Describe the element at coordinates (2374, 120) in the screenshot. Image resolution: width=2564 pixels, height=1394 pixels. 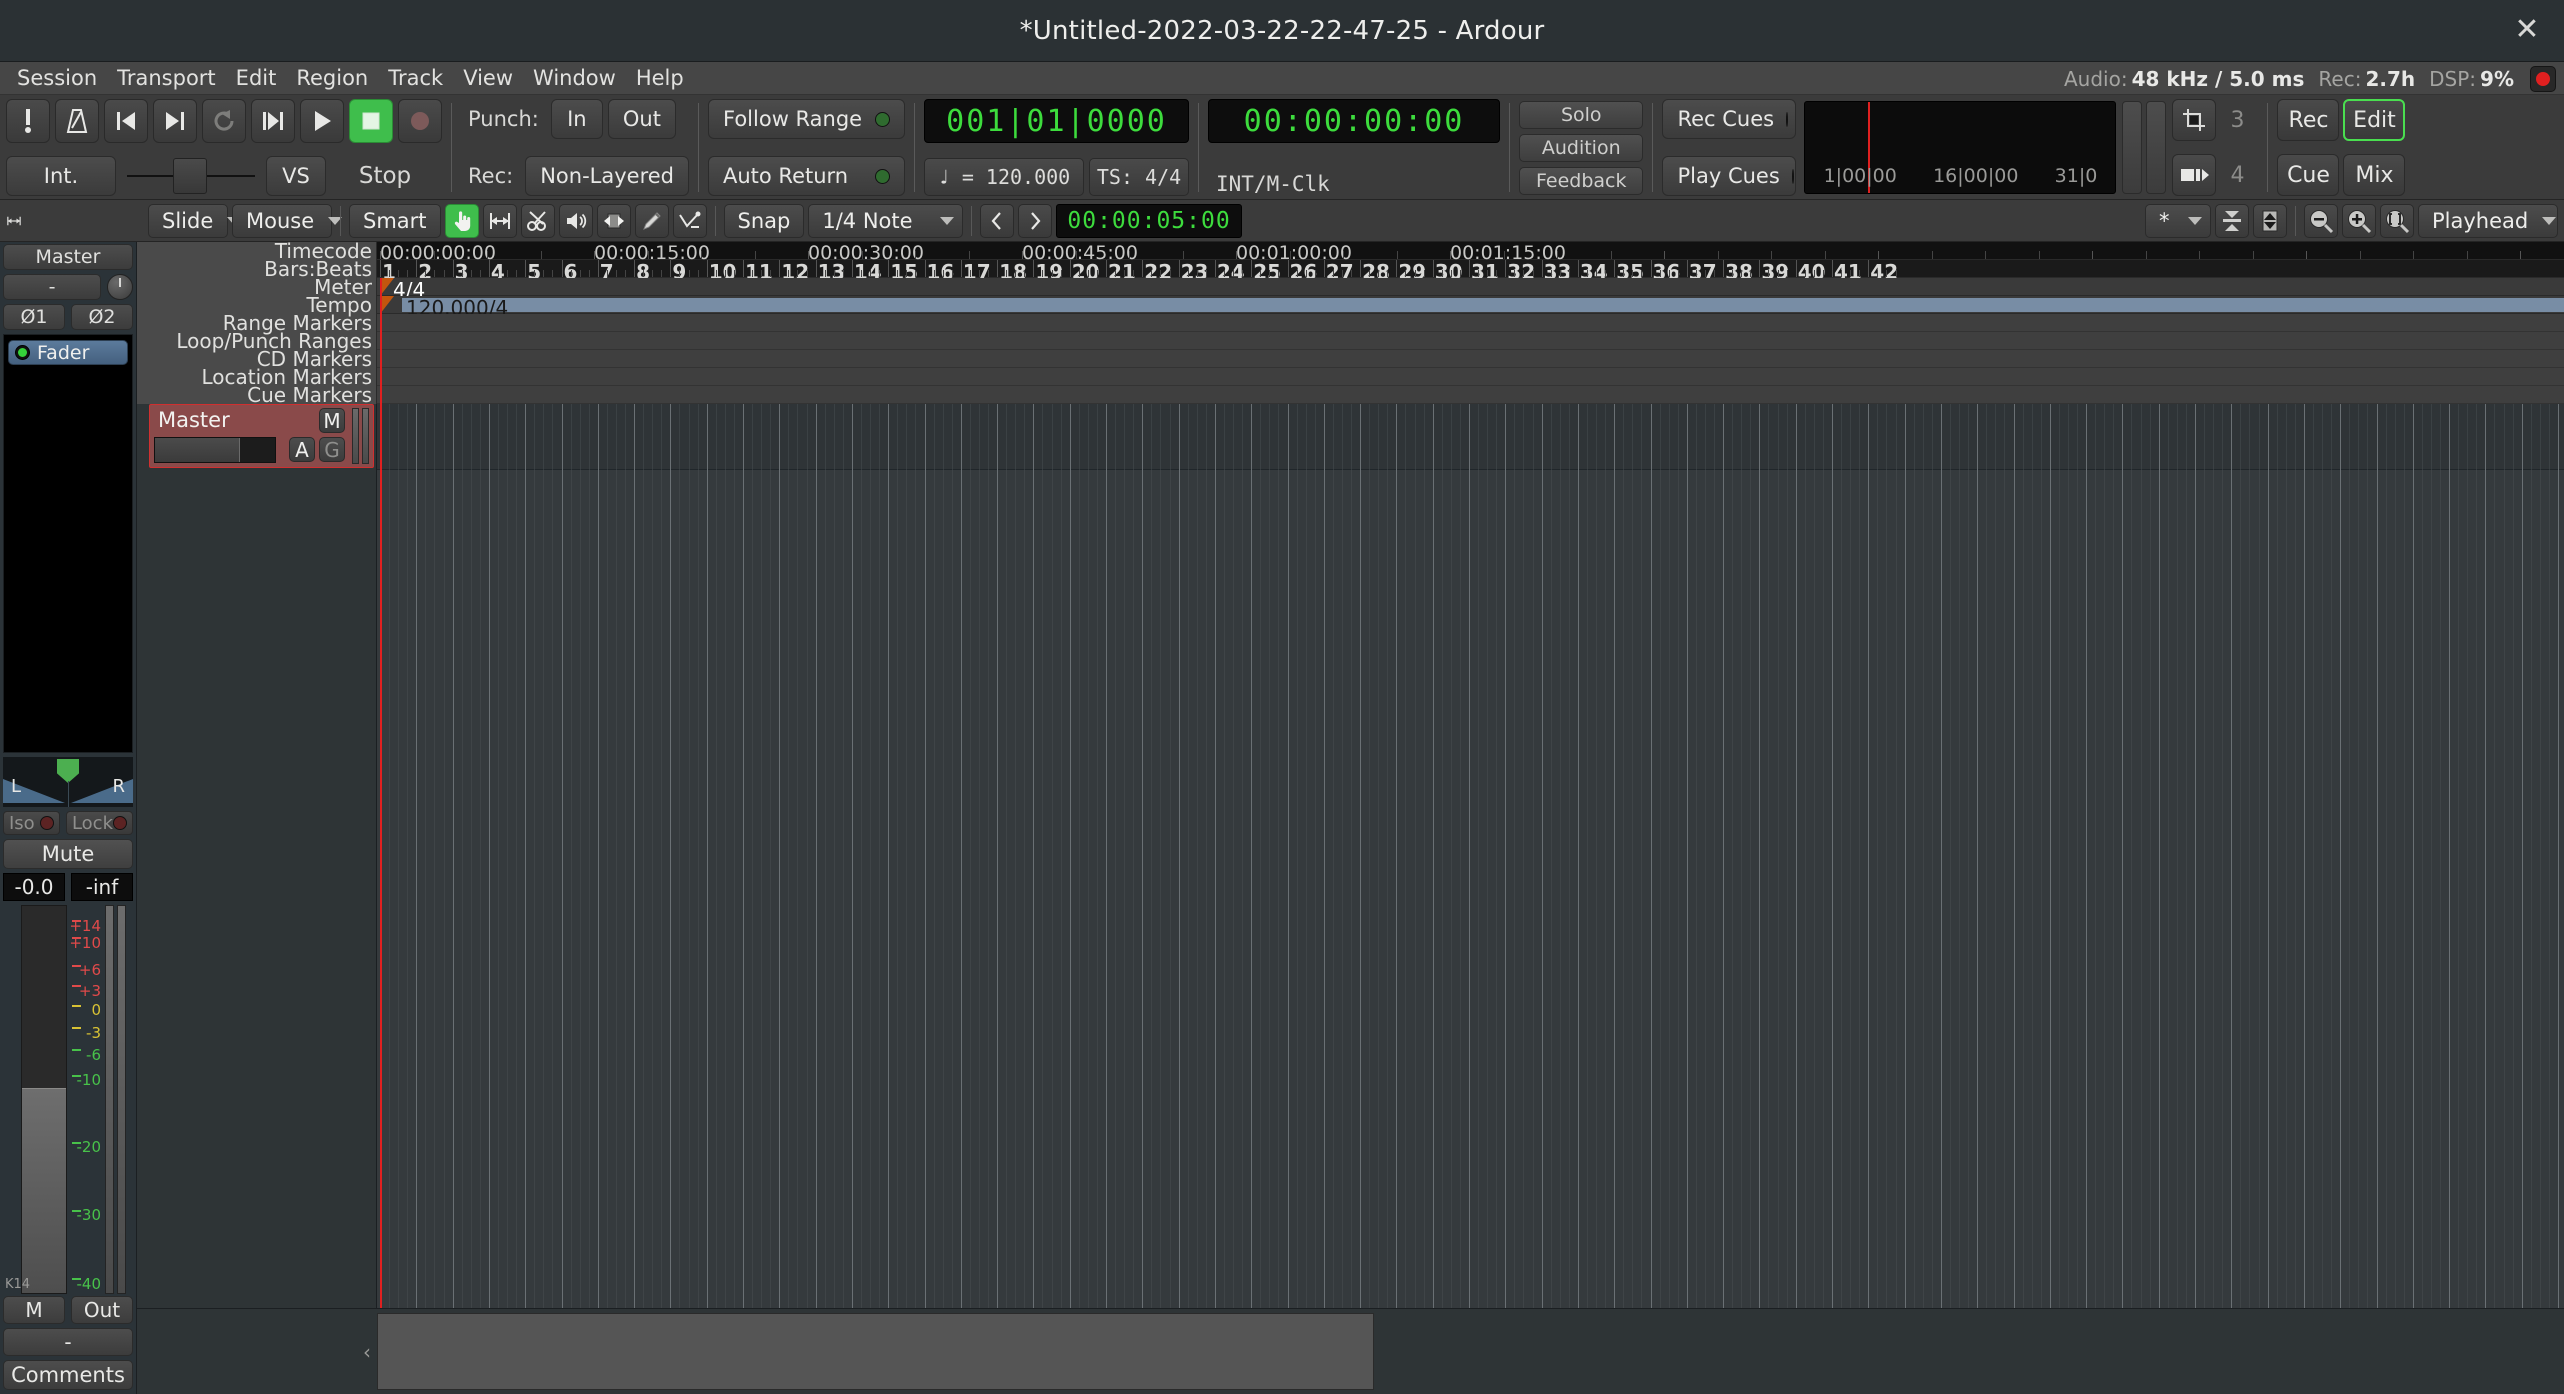
I see `page-button-edit: Edit` at that location.